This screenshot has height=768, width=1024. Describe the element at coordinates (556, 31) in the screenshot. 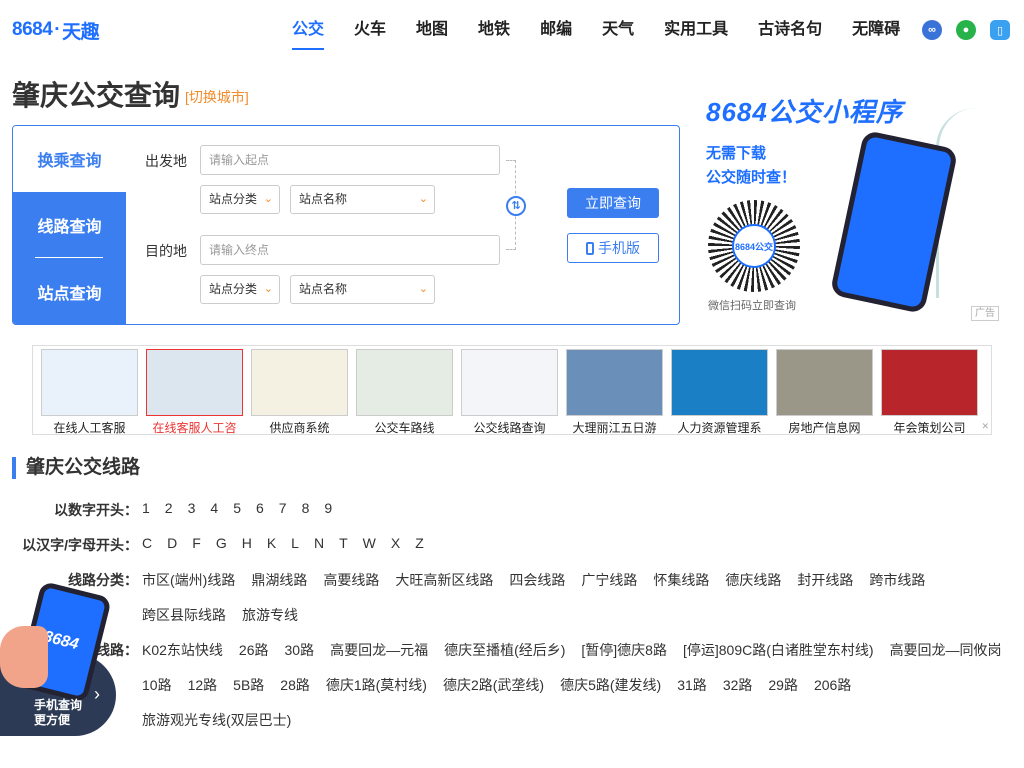

I see `nav-postcode: 邮编` at that location.